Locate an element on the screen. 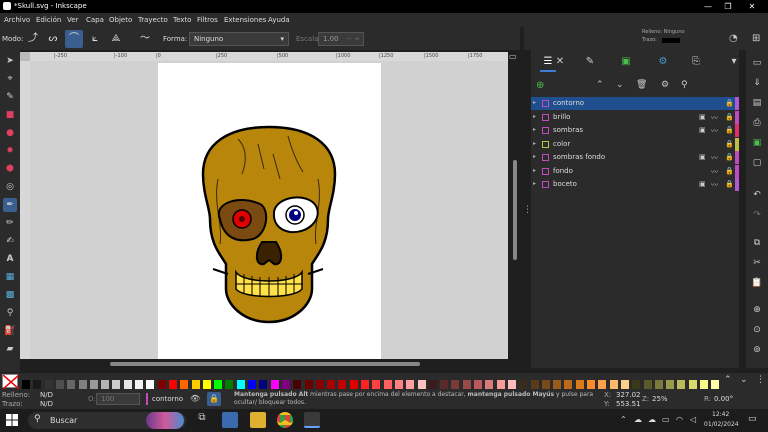 This screenshot has width=768, height=432. cloud-icon: ☁ is located at coordinates (652, 419).